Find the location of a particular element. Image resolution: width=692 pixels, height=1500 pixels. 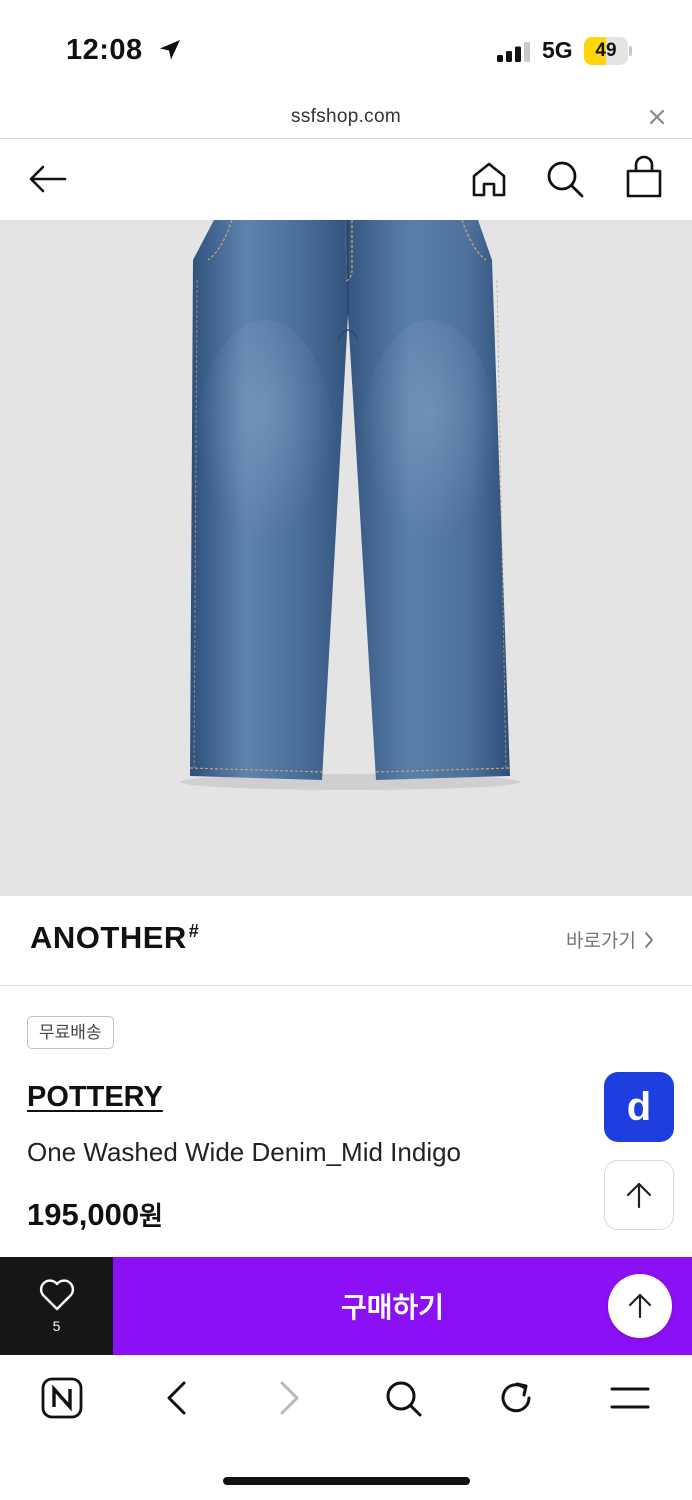

product-price: 195,000원 is located at coordinates (95, 1214).